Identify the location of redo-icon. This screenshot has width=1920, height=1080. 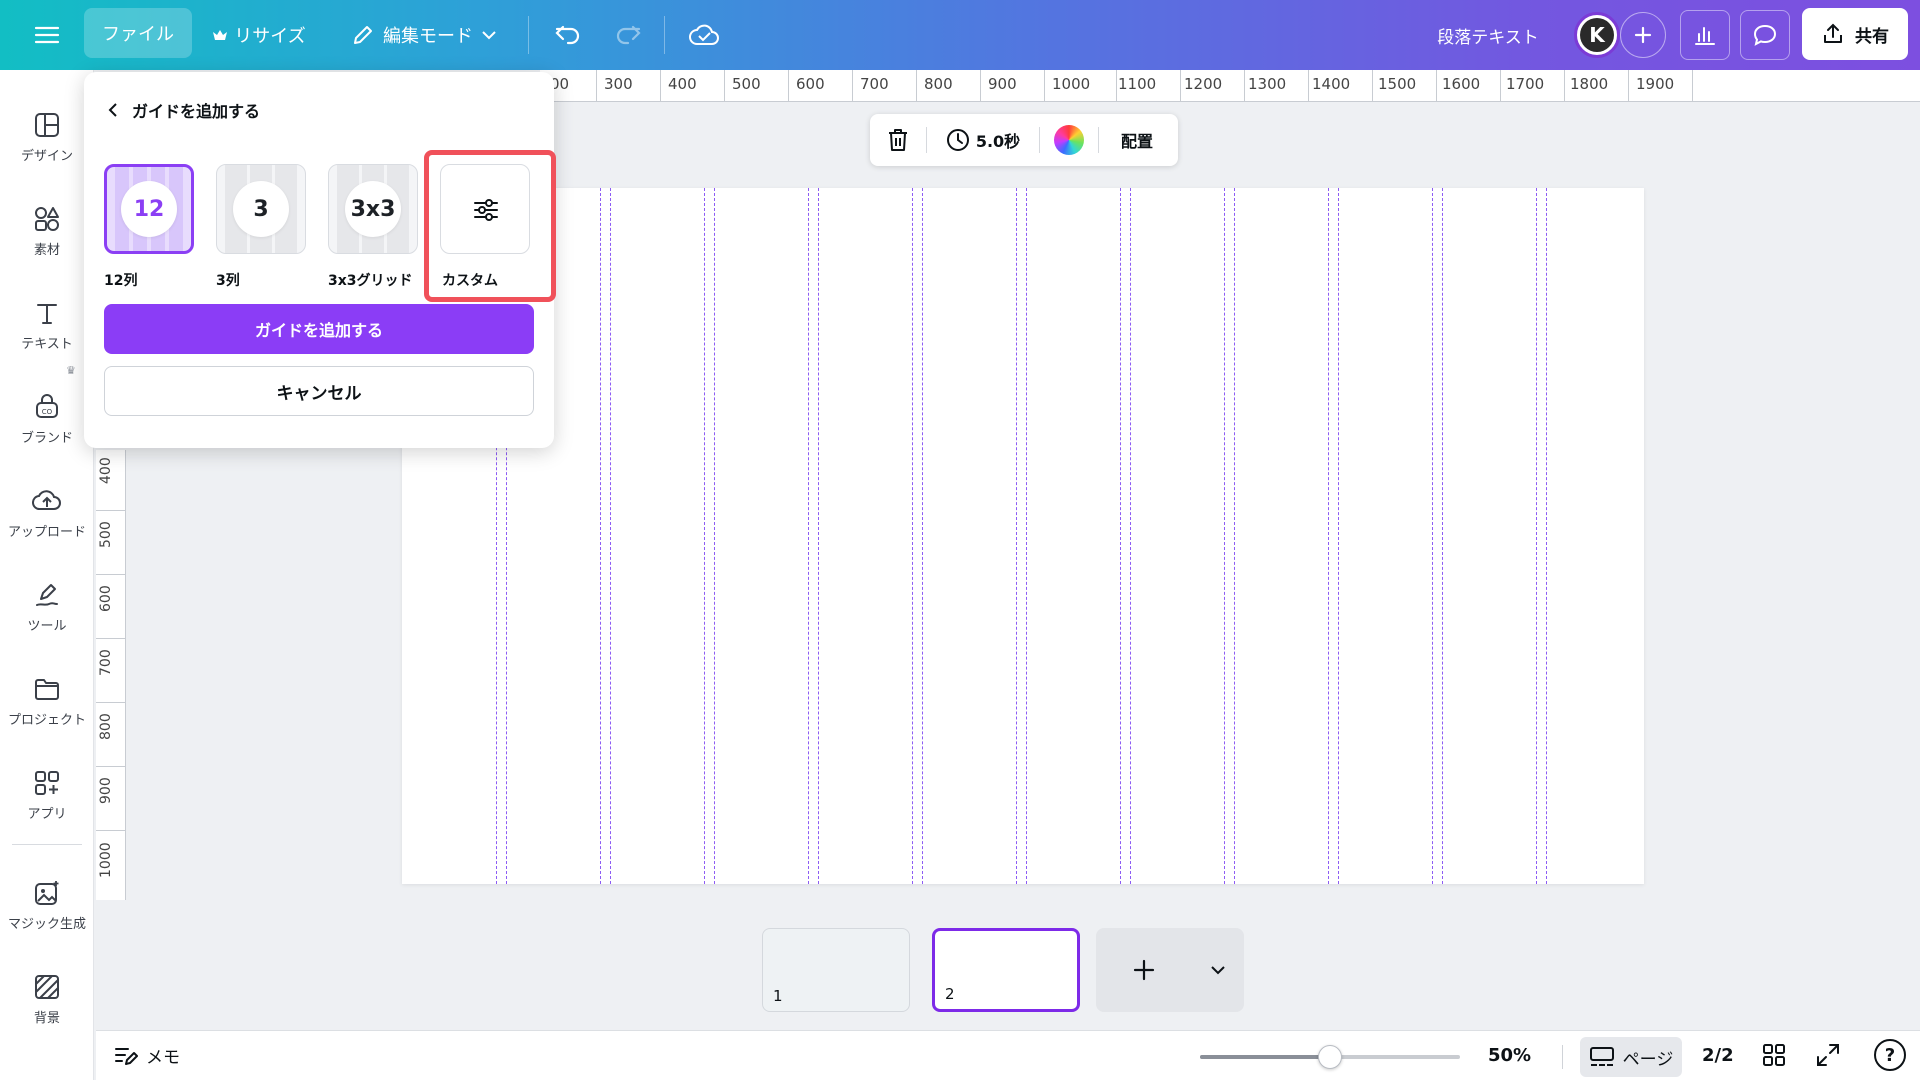
(628, 35).